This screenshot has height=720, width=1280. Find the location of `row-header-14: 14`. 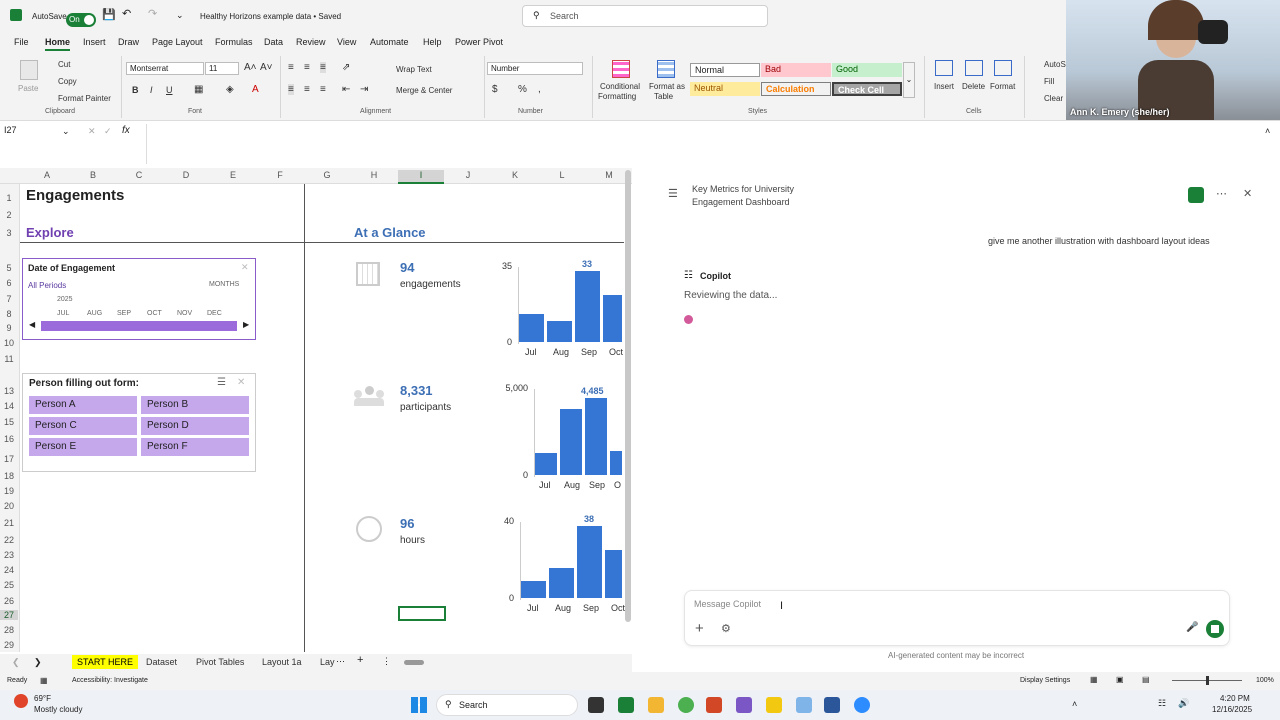

row-header-14: 14 is located at coordinates (9, 406).